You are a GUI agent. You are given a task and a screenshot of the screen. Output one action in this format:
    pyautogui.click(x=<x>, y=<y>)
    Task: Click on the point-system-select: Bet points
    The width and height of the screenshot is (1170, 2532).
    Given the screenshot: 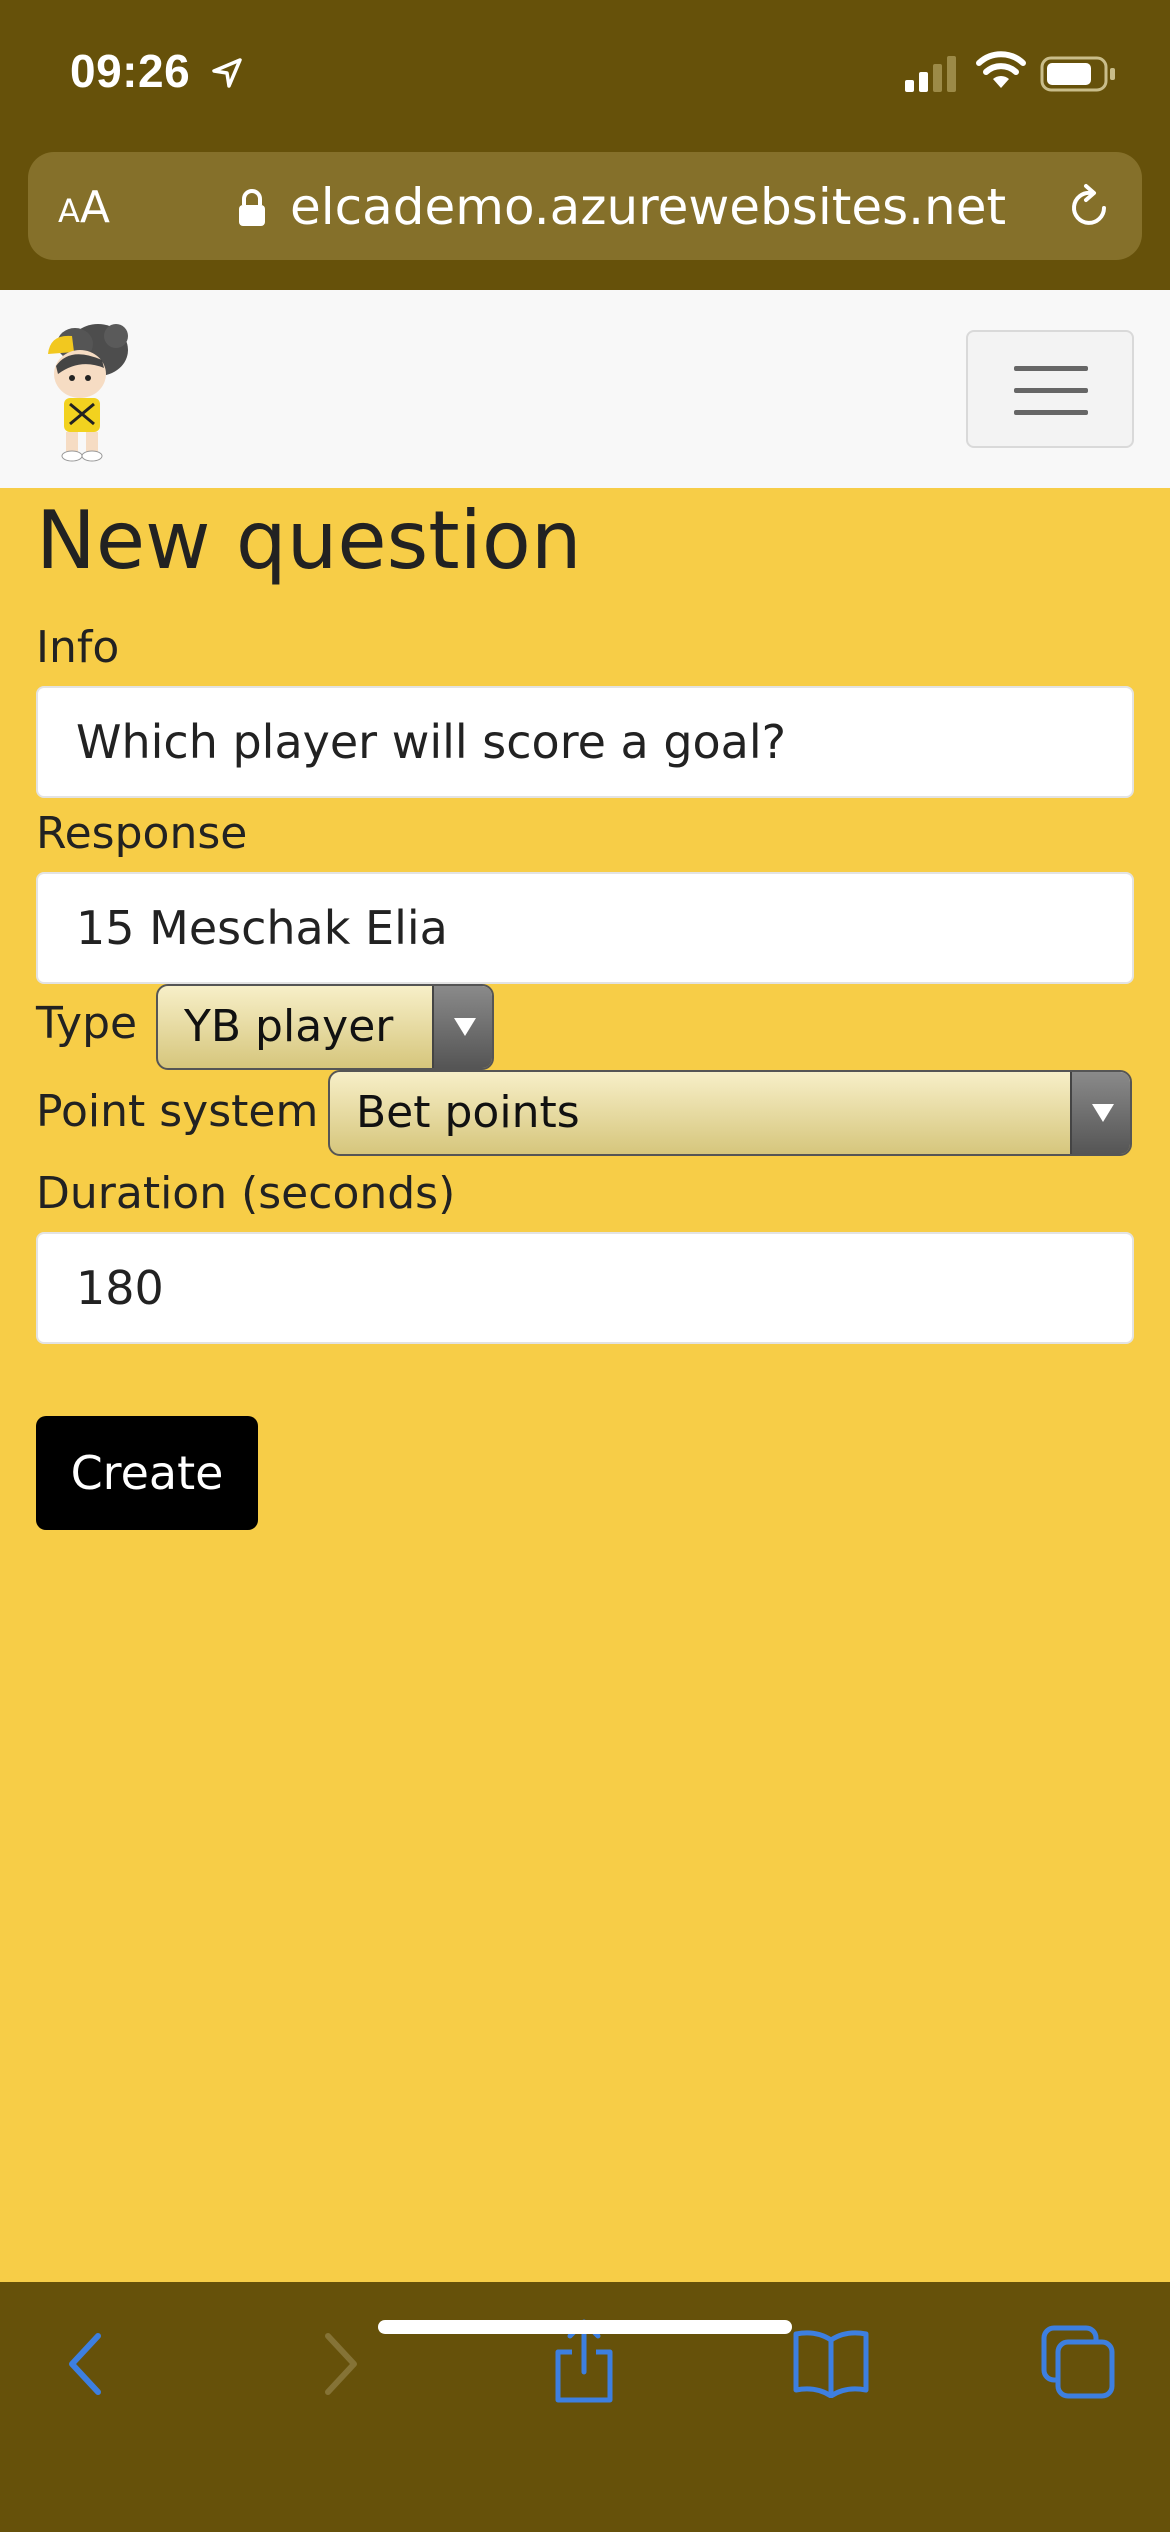 What is the action you would take?
    pyautogui.click(x=730, y=1113)
    